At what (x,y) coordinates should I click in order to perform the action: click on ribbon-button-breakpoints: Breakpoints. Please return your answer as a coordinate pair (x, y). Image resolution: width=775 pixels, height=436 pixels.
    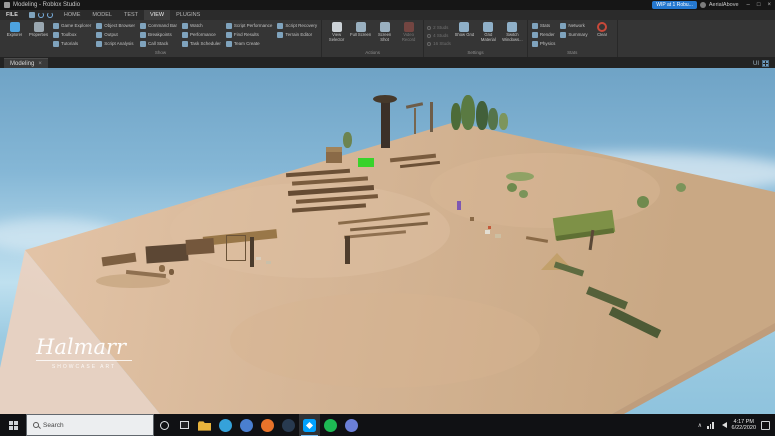
    Looking at the image, I should click on (158, 35).